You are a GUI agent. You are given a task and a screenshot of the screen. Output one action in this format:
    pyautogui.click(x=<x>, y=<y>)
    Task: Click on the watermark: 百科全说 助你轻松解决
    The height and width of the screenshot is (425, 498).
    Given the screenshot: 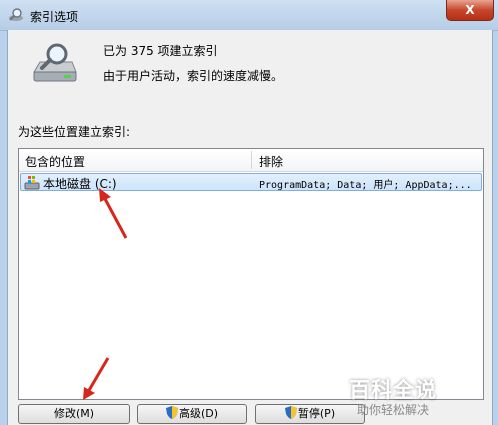 What is the action you would take?
    pyautogui.click(x=393, y=398)
    